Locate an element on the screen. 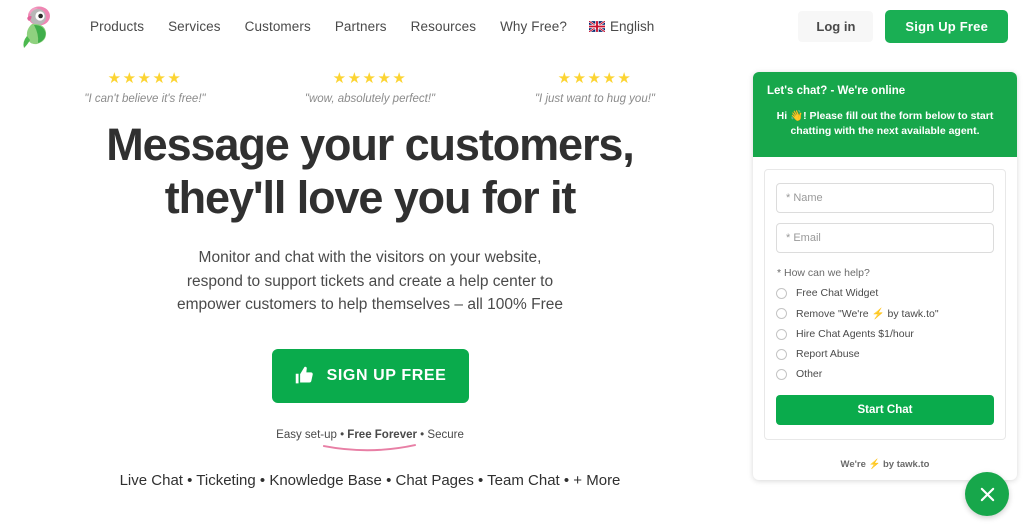 This screenshot has height=525, width=1024. radio-option-label: Hire Chat Agents $1/hour is located at coordinates (855, 334).